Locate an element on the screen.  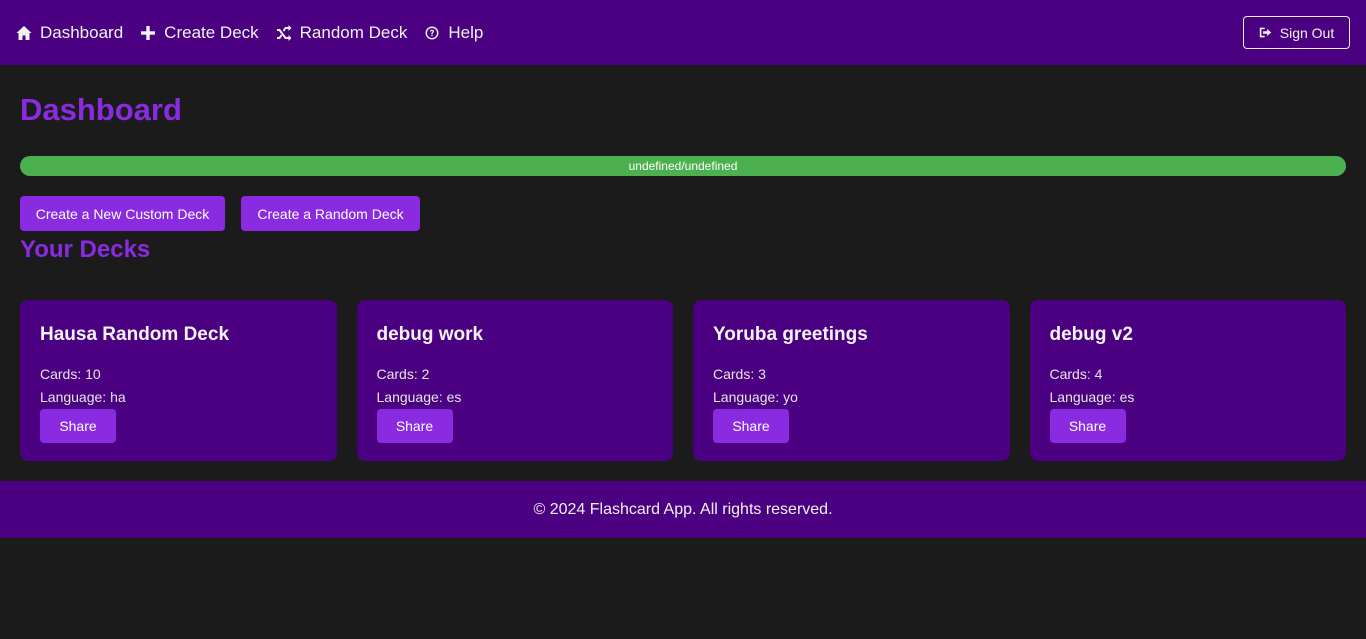
deck-card: debug v2 Cards: 4 Language: es Share is located at coordinates (1187, 380).